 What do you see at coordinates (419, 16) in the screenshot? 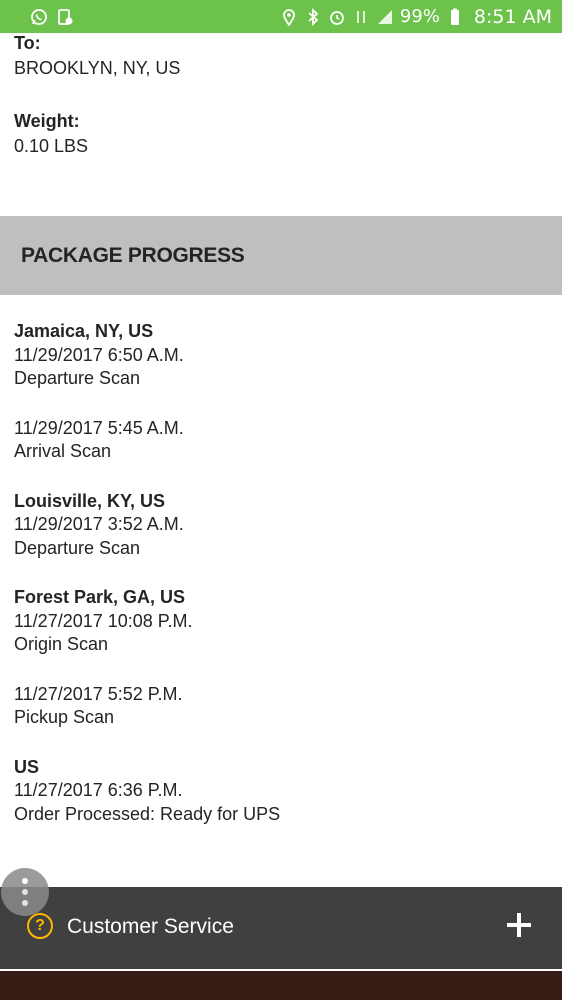
I see `battery-percent: 99%` at bounding box center [419, 16].